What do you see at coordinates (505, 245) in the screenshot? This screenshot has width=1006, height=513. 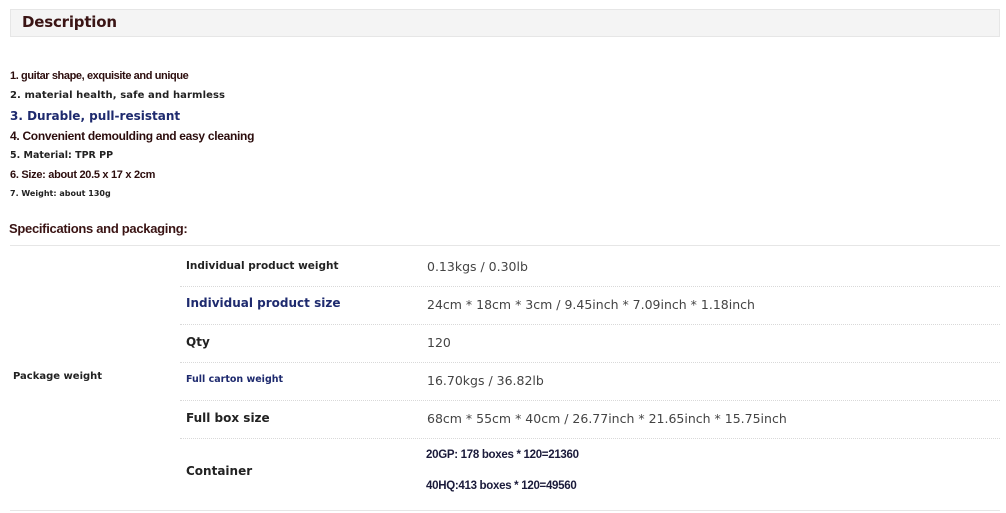 I see `table-top-divider` at bounding box center [505, 245].